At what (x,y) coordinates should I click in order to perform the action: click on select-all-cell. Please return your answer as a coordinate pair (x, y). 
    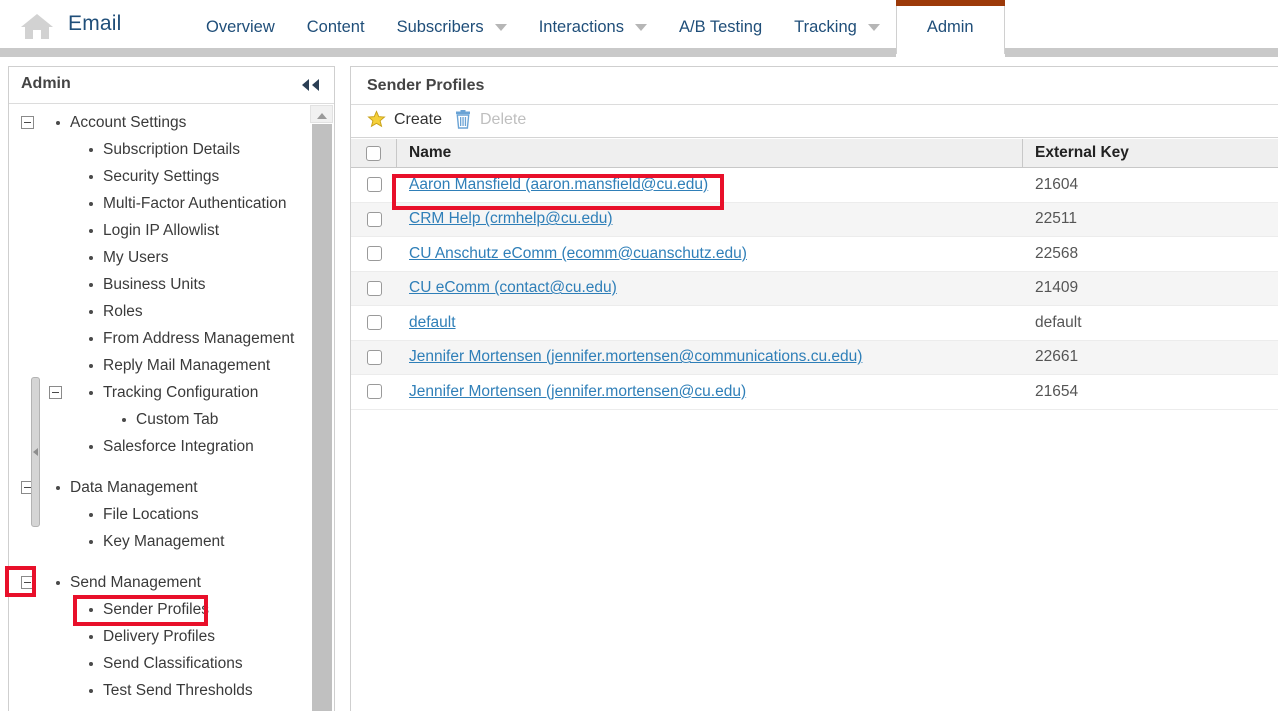
    Looking at the image, I should click on (374, 153).